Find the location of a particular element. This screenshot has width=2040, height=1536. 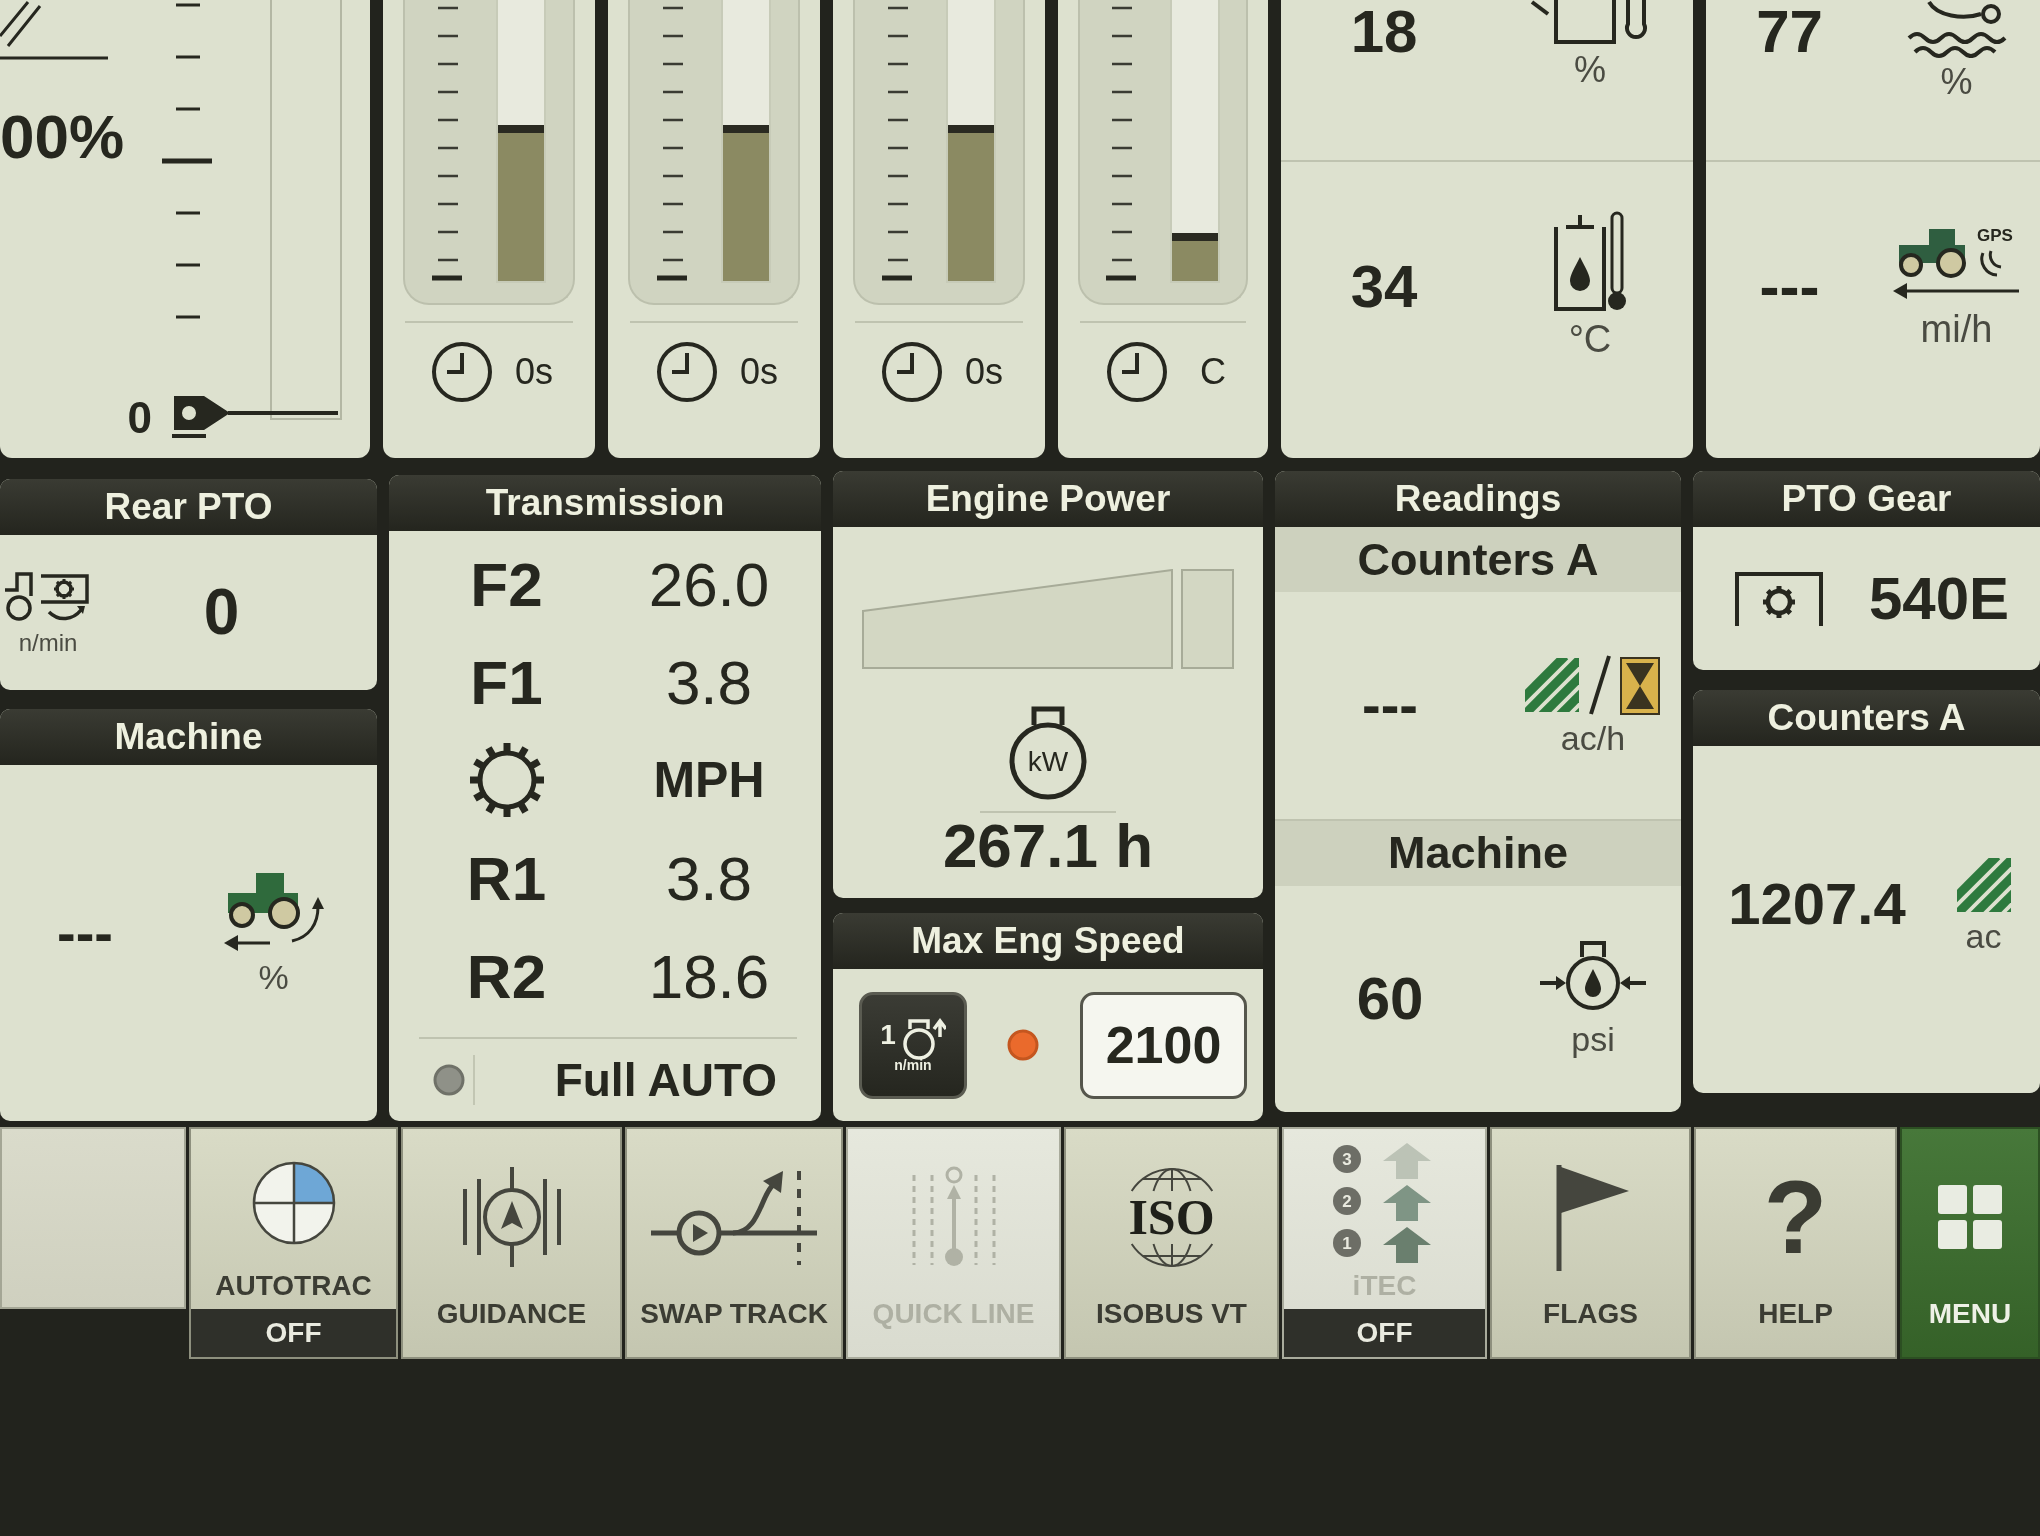

panel-title: Rear PTO is located at coordinates (188, 507).